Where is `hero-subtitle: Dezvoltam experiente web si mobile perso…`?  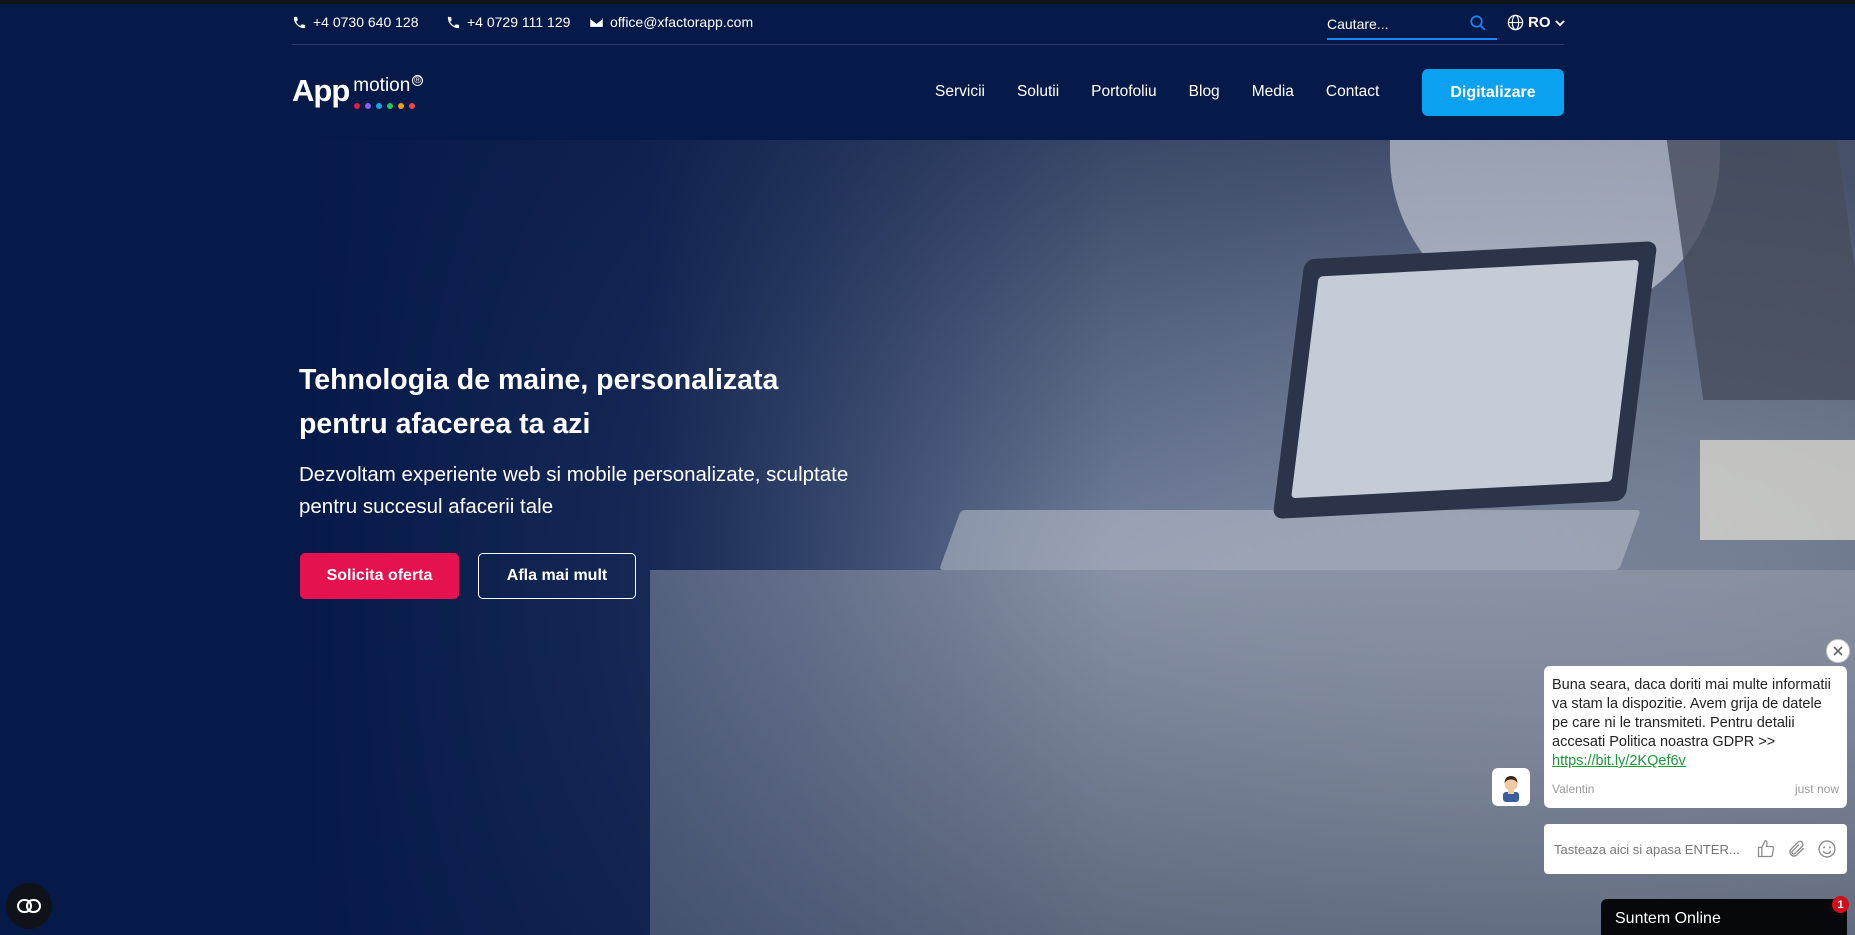 hero-subtitle: Dezvoltam experiente web si mobile perso… is located at coordinates (574, 490).